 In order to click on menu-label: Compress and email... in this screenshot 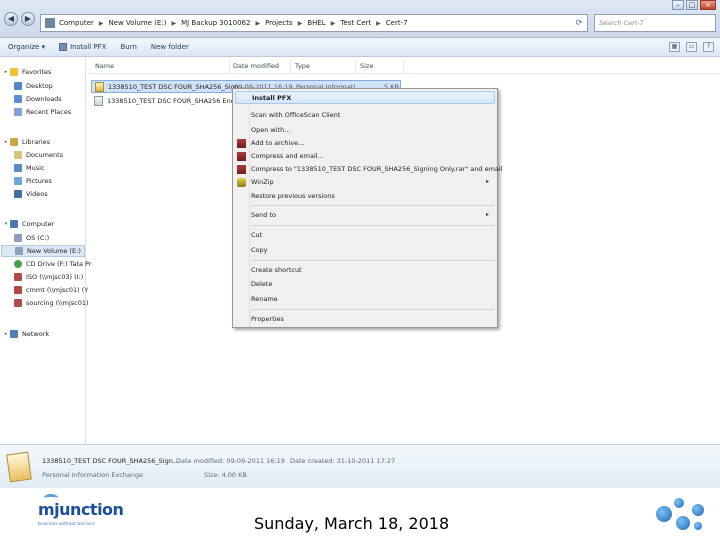, I will do `click(287, 156)`.